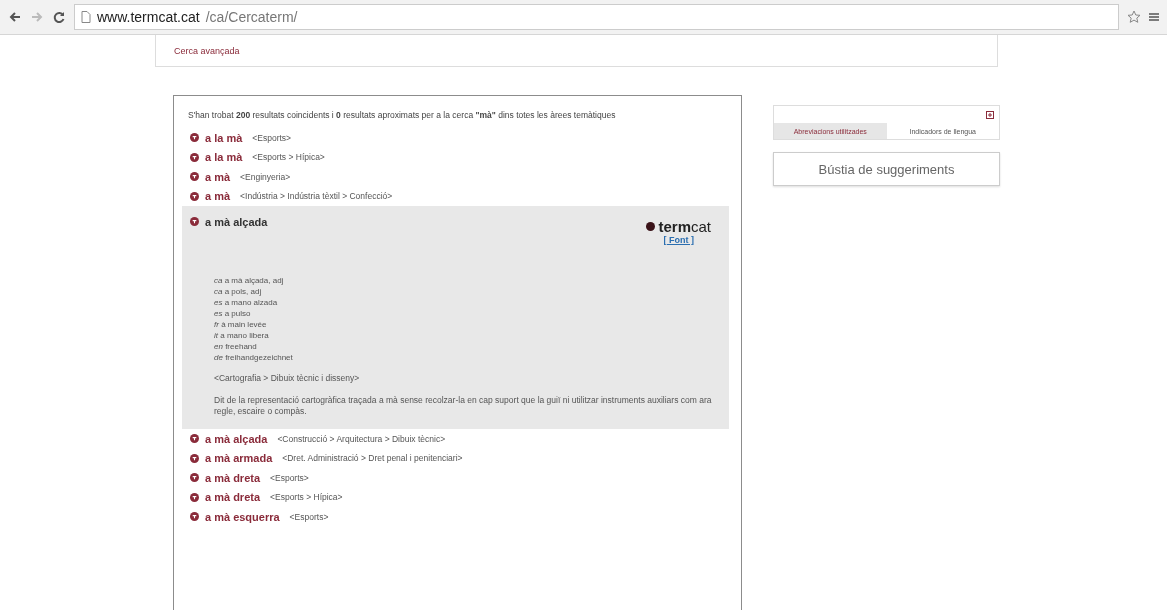  I want to click on equivalent-term: es a mano alzada, so click(246, 302).